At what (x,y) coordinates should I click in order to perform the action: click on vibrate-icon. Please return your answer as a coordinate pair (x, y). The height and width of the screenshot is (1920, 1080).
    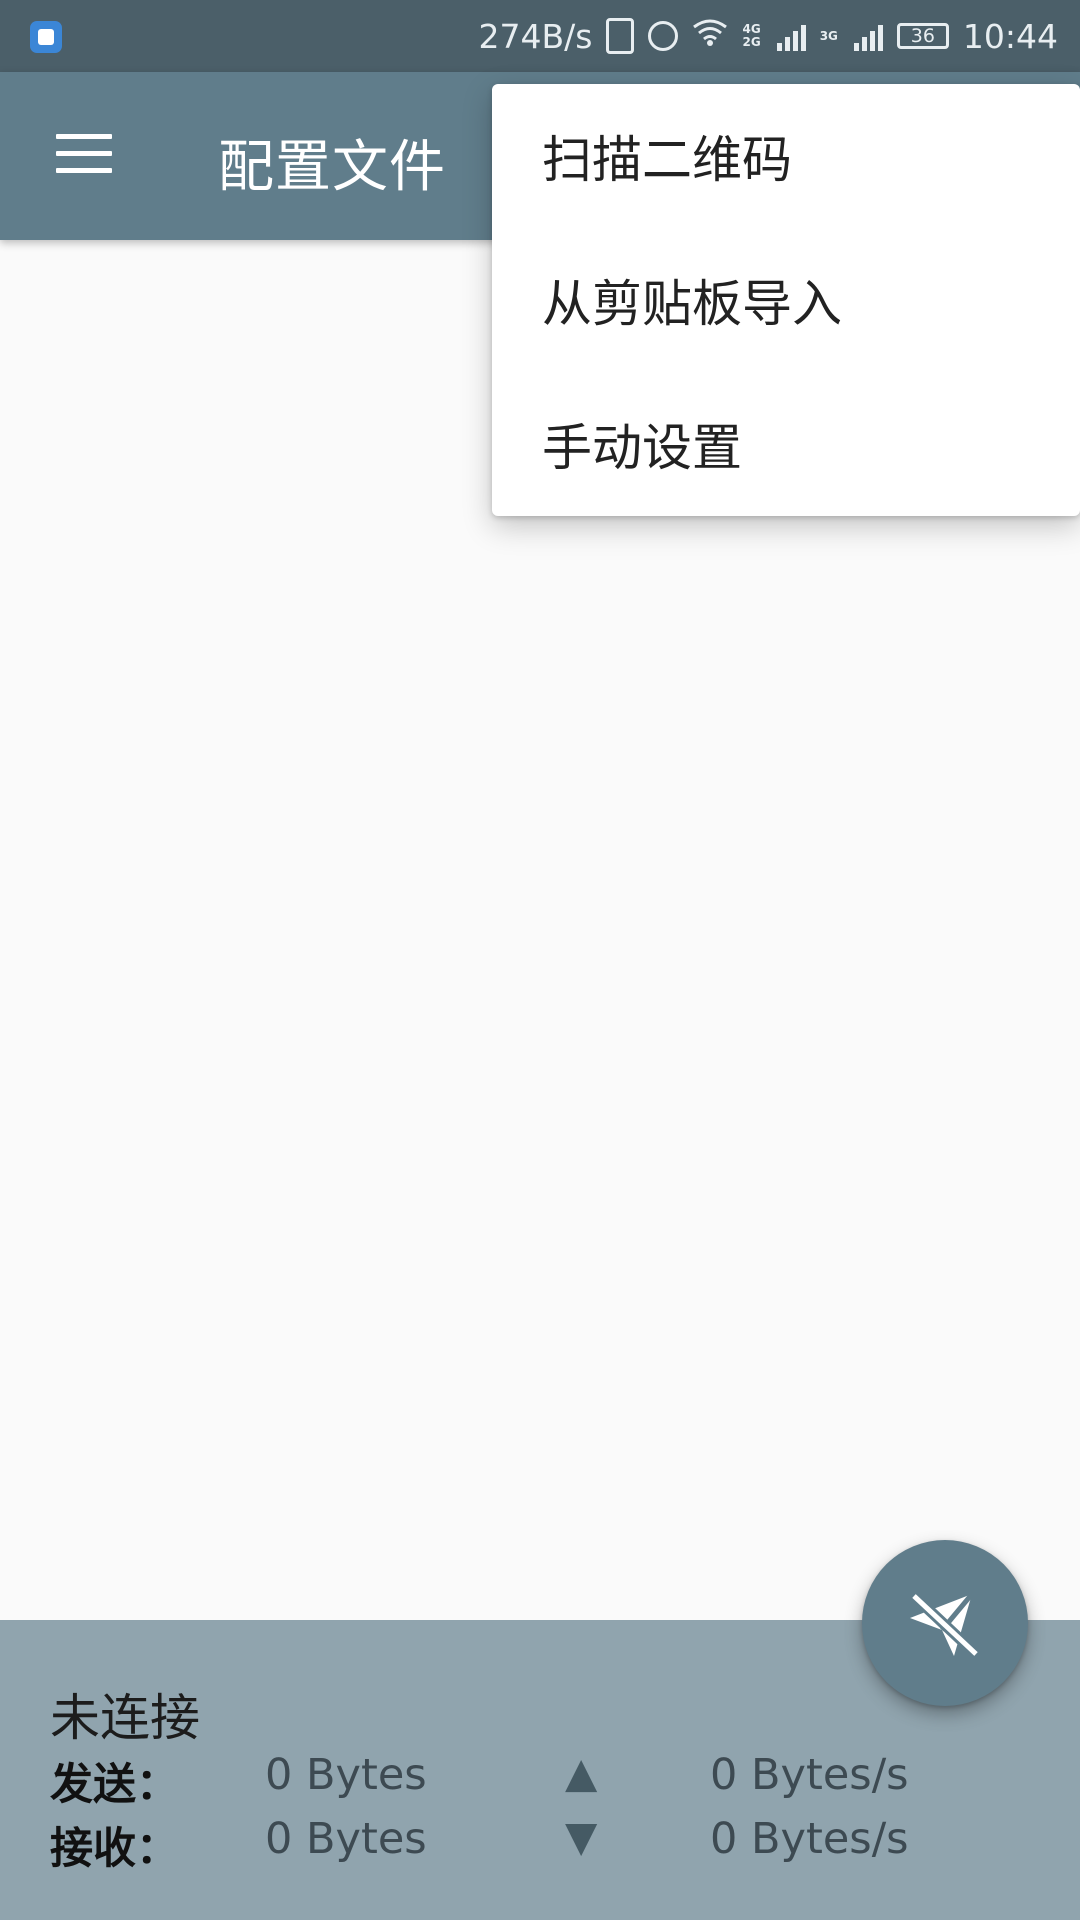
    Looking at the image, I should click on (620, 36).